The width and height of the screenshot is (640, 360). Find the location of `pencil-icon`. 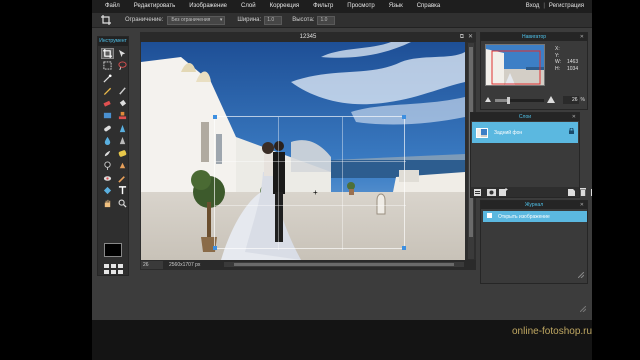

pencil-icon is located at coordinates (107, 91).